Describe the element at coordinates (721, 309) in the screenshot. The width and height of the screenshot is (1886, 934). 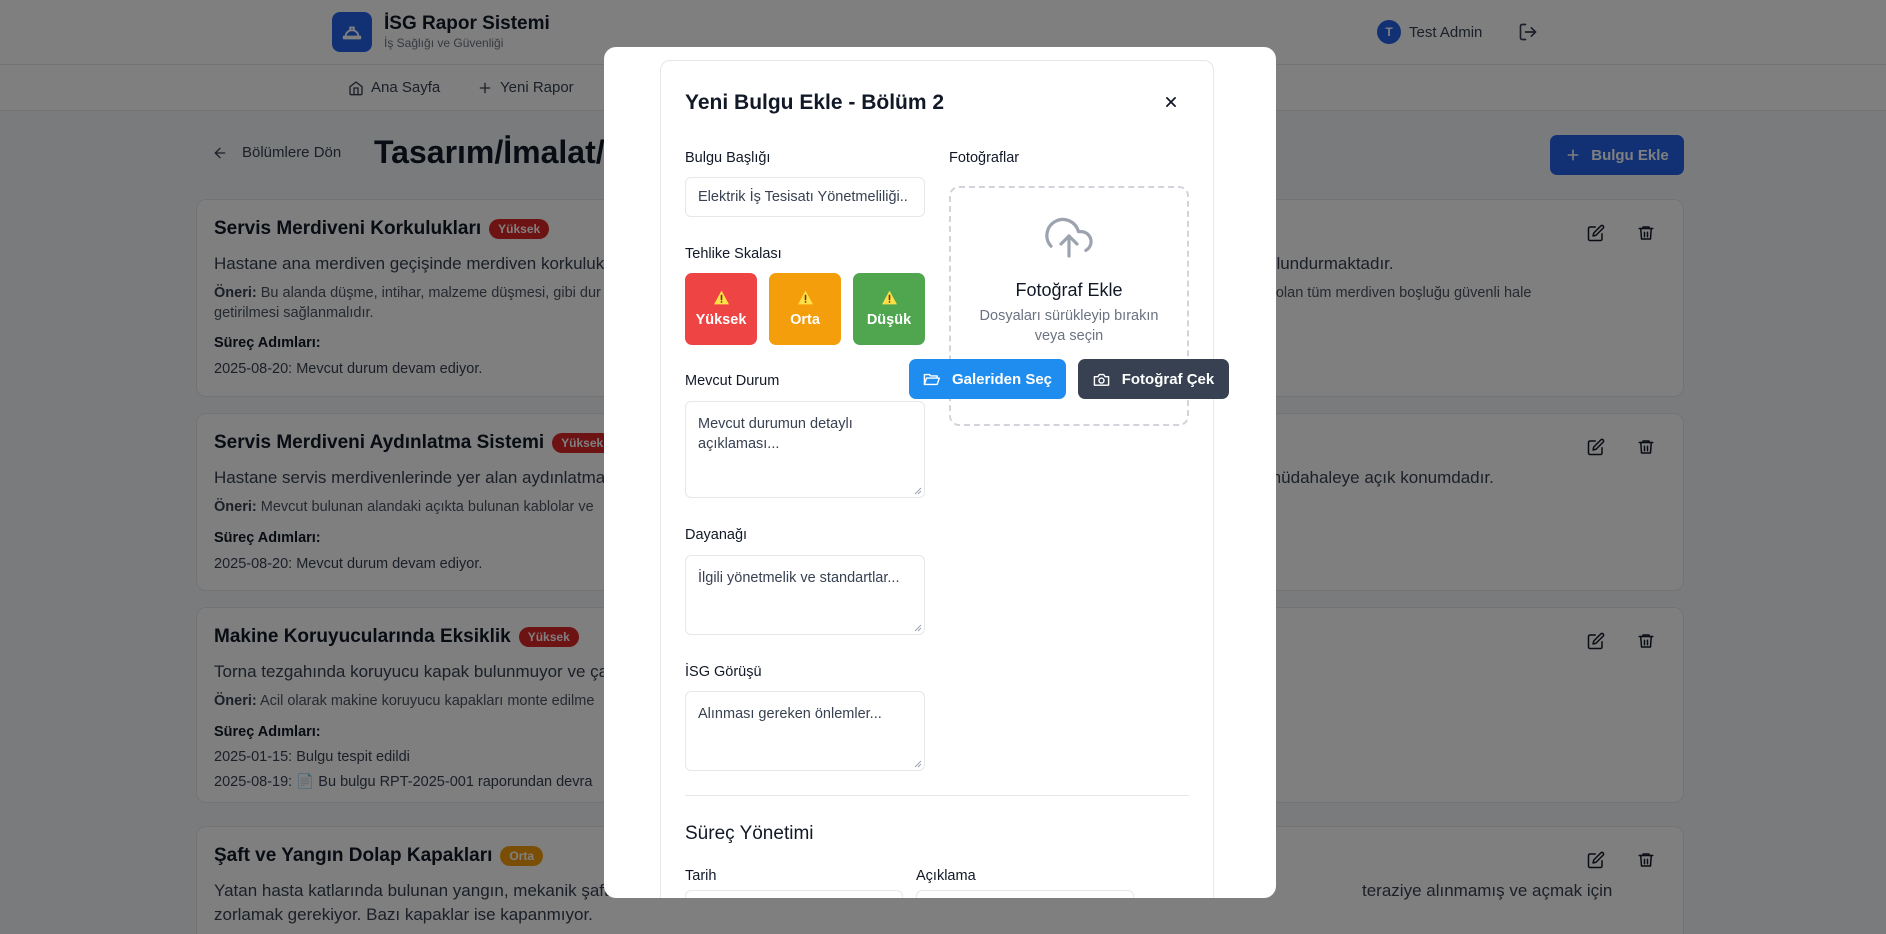
I see `severity-high-button: Yüksek` at that location.